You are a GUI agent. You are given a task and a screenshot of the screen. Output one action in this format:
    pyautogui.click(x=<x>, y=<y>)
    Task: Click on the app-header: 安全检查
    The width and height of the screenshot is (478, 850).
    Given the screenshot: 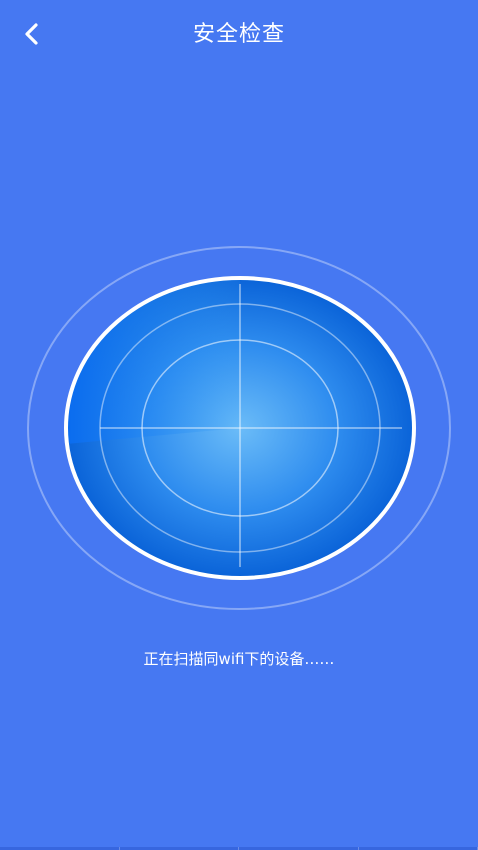 What is the action you would take?
    pyautogui.click(x=239, y=35)
    